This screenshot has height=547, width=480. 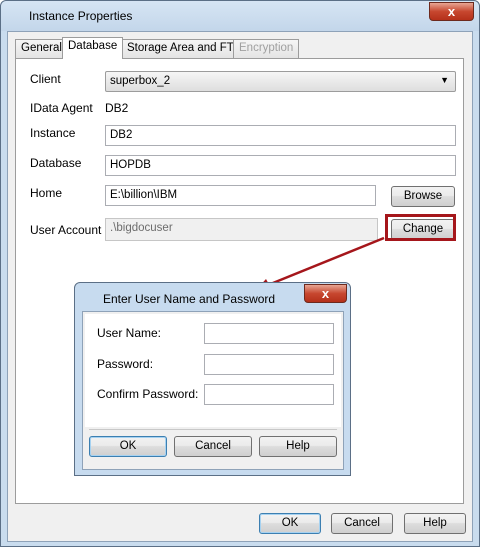 What do you see at coordinates (325, 293) in the screenshot?
I see `dialog-close-button: x` at bounding box center [325, 293].